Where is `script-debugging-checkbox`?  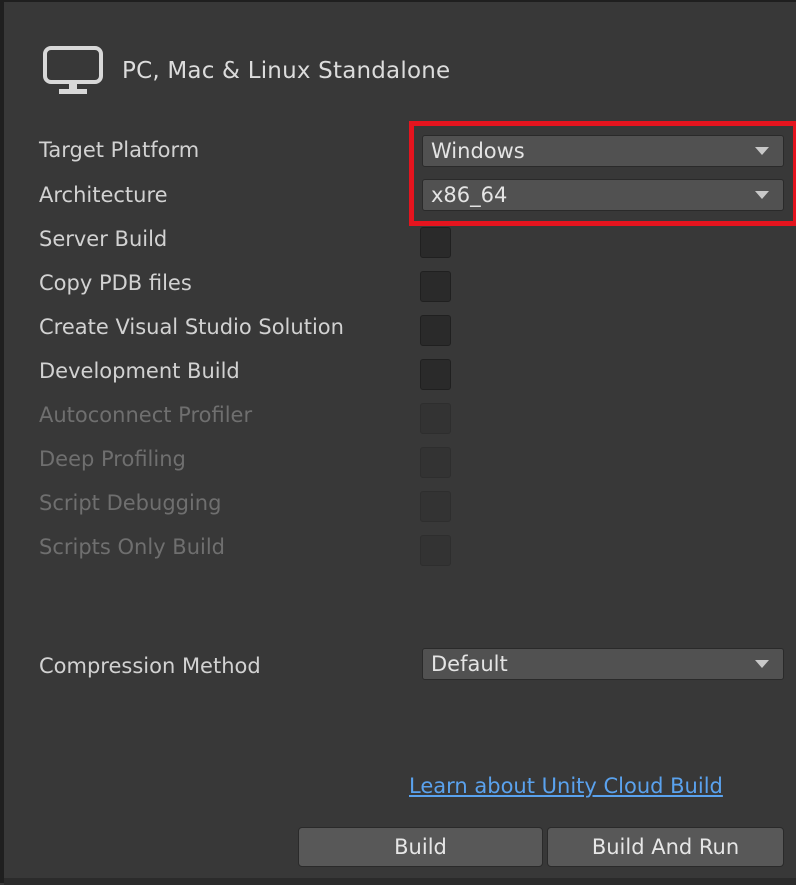 script-debugging-checkbox is located at coordinates (435, 506).